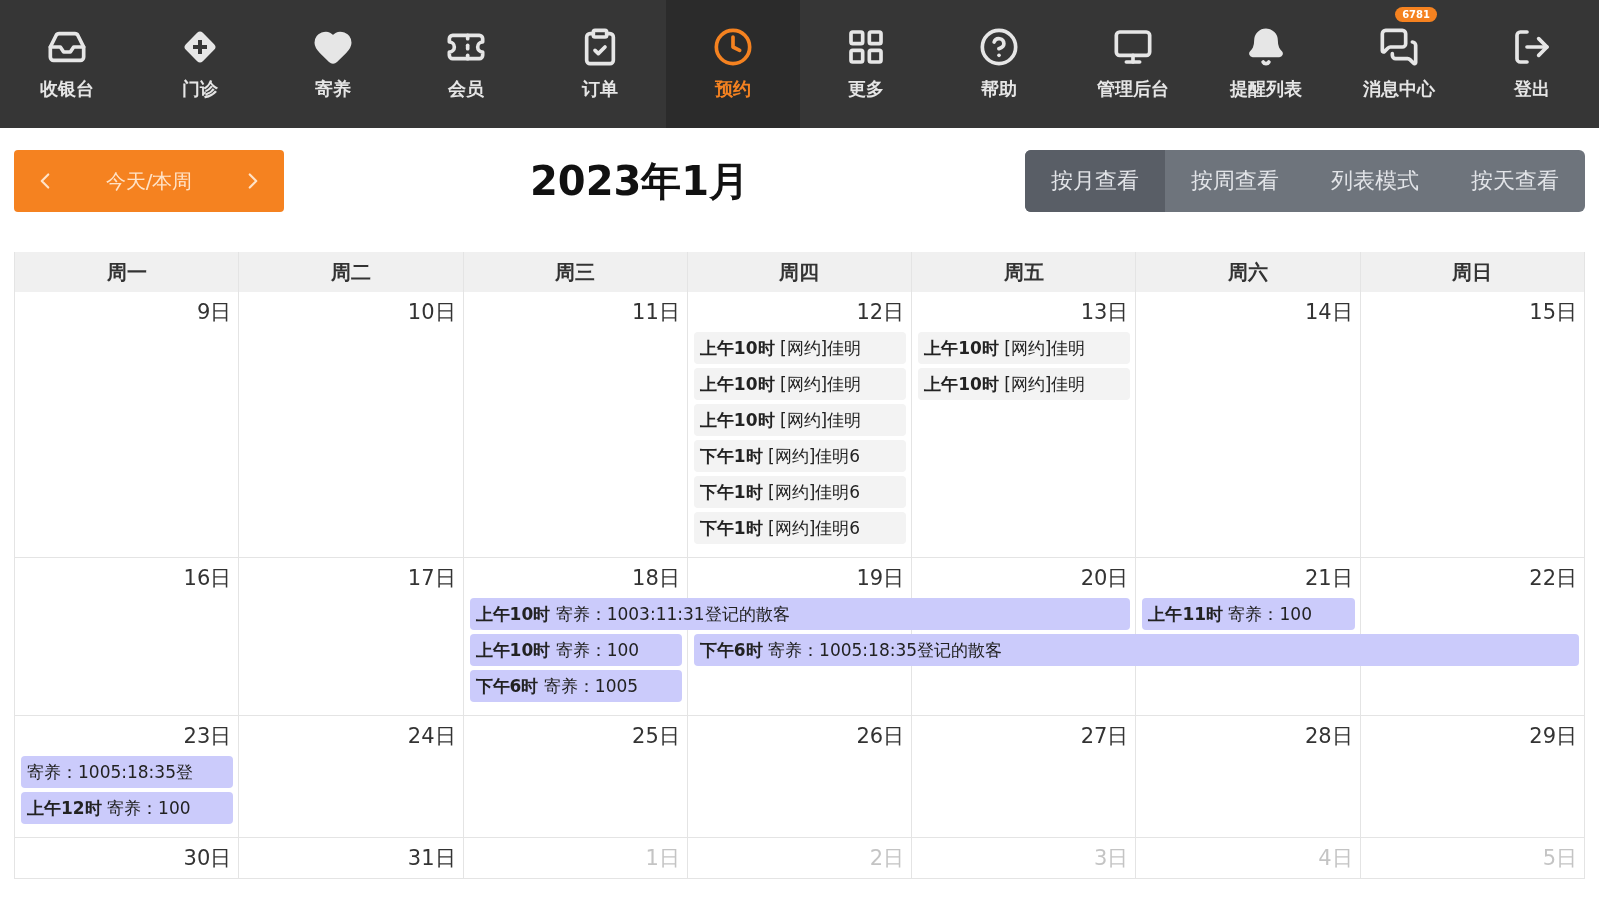  What do you see at coordinates (880, 736) in the screenshot?
I see `day-number: 26日` at bounding box center [880, 736].